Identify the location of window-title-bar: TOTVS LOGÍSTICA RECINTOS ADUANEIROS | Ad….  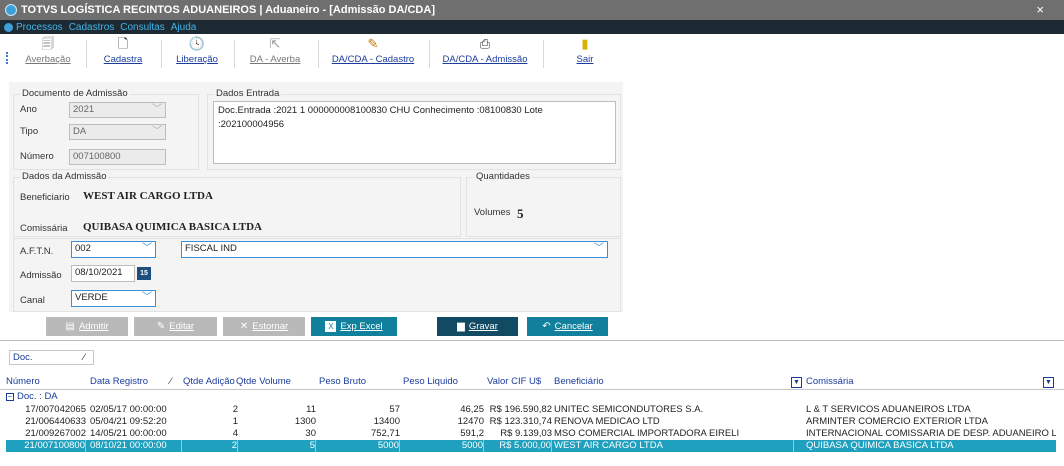
(532, 10).